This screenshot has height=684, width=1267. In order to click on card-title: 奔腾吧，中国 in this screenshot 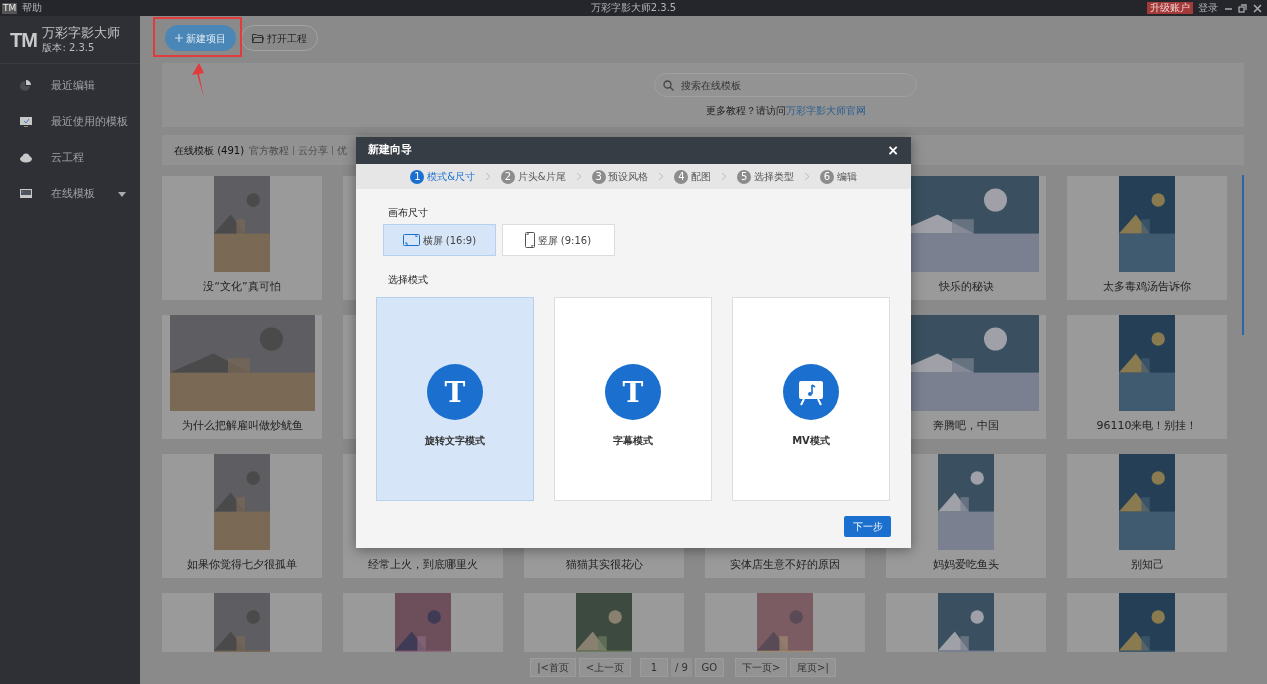, I will do `click(966, 426)`.